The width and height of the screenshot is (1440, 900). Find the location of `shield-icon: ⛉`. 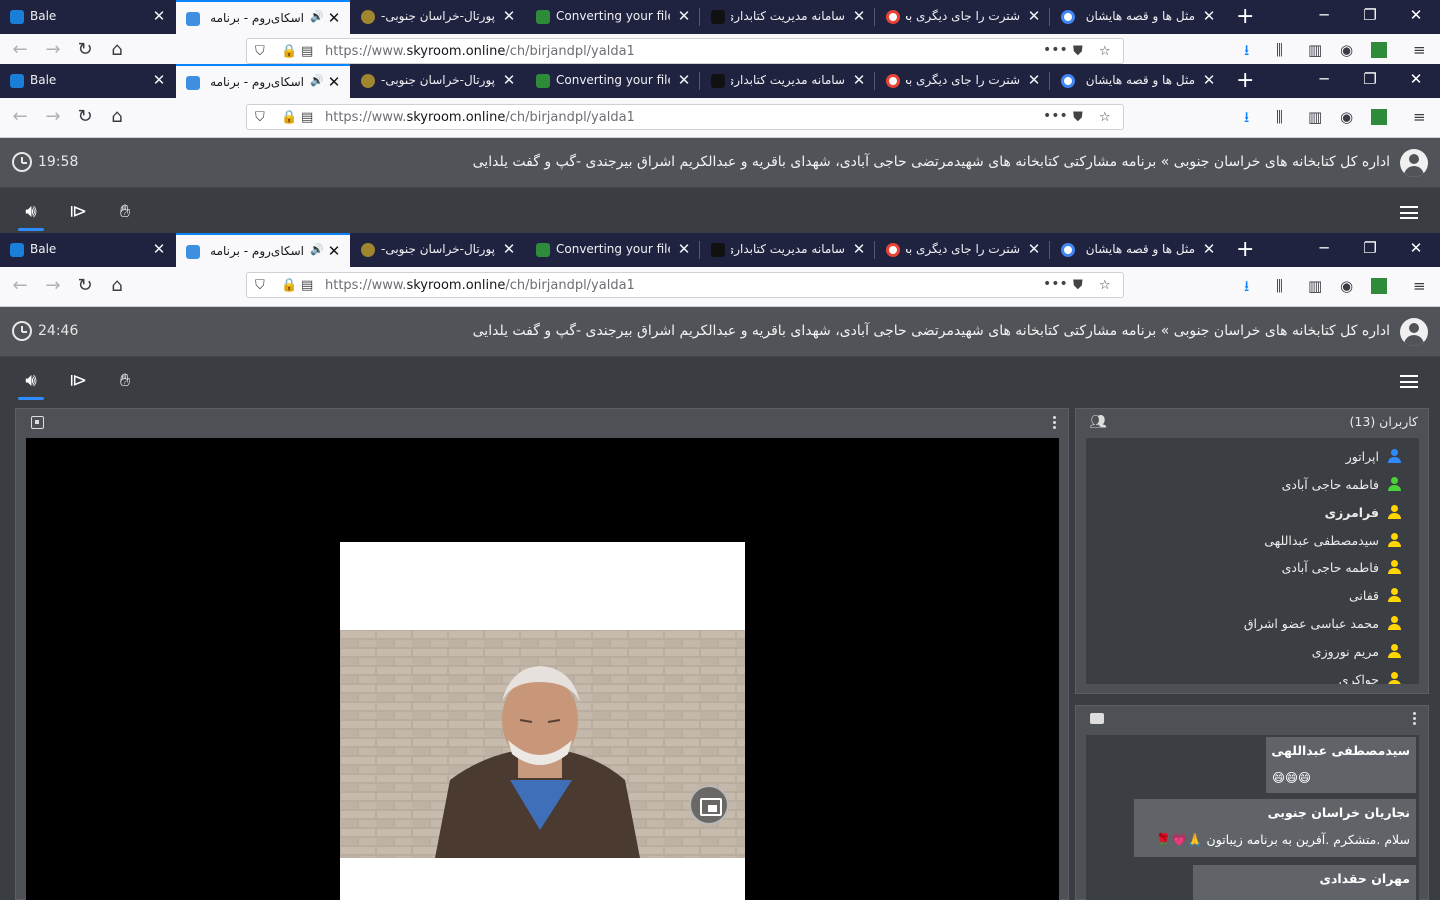

shield-icon: ⛉ is located at coordinates (260, 117).